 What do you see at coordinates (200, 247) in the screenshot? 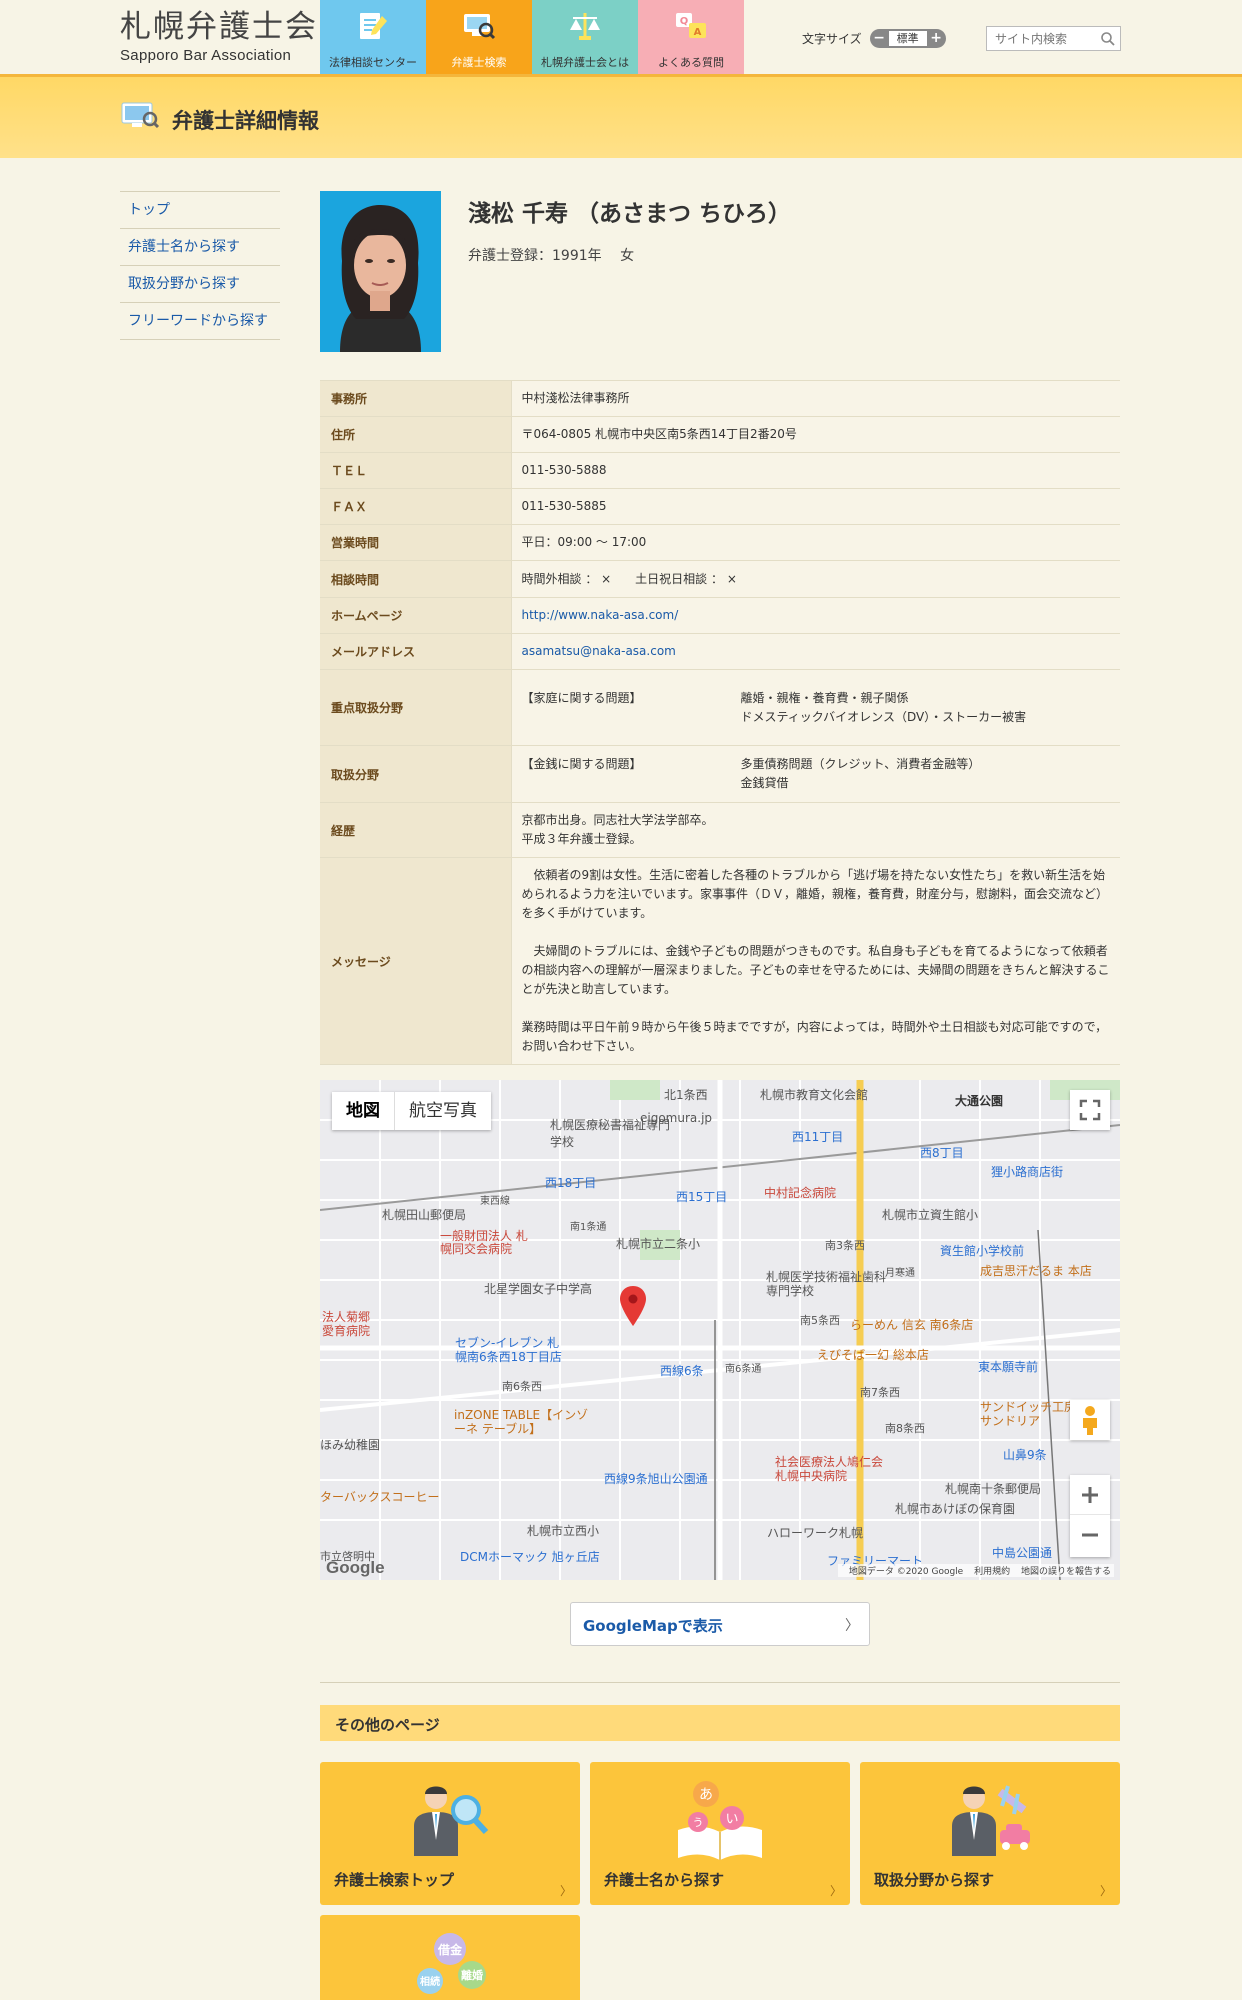
I see `sidebar-item-search-by-name: 弁護士名から探す` at bounding box center [200, 247].